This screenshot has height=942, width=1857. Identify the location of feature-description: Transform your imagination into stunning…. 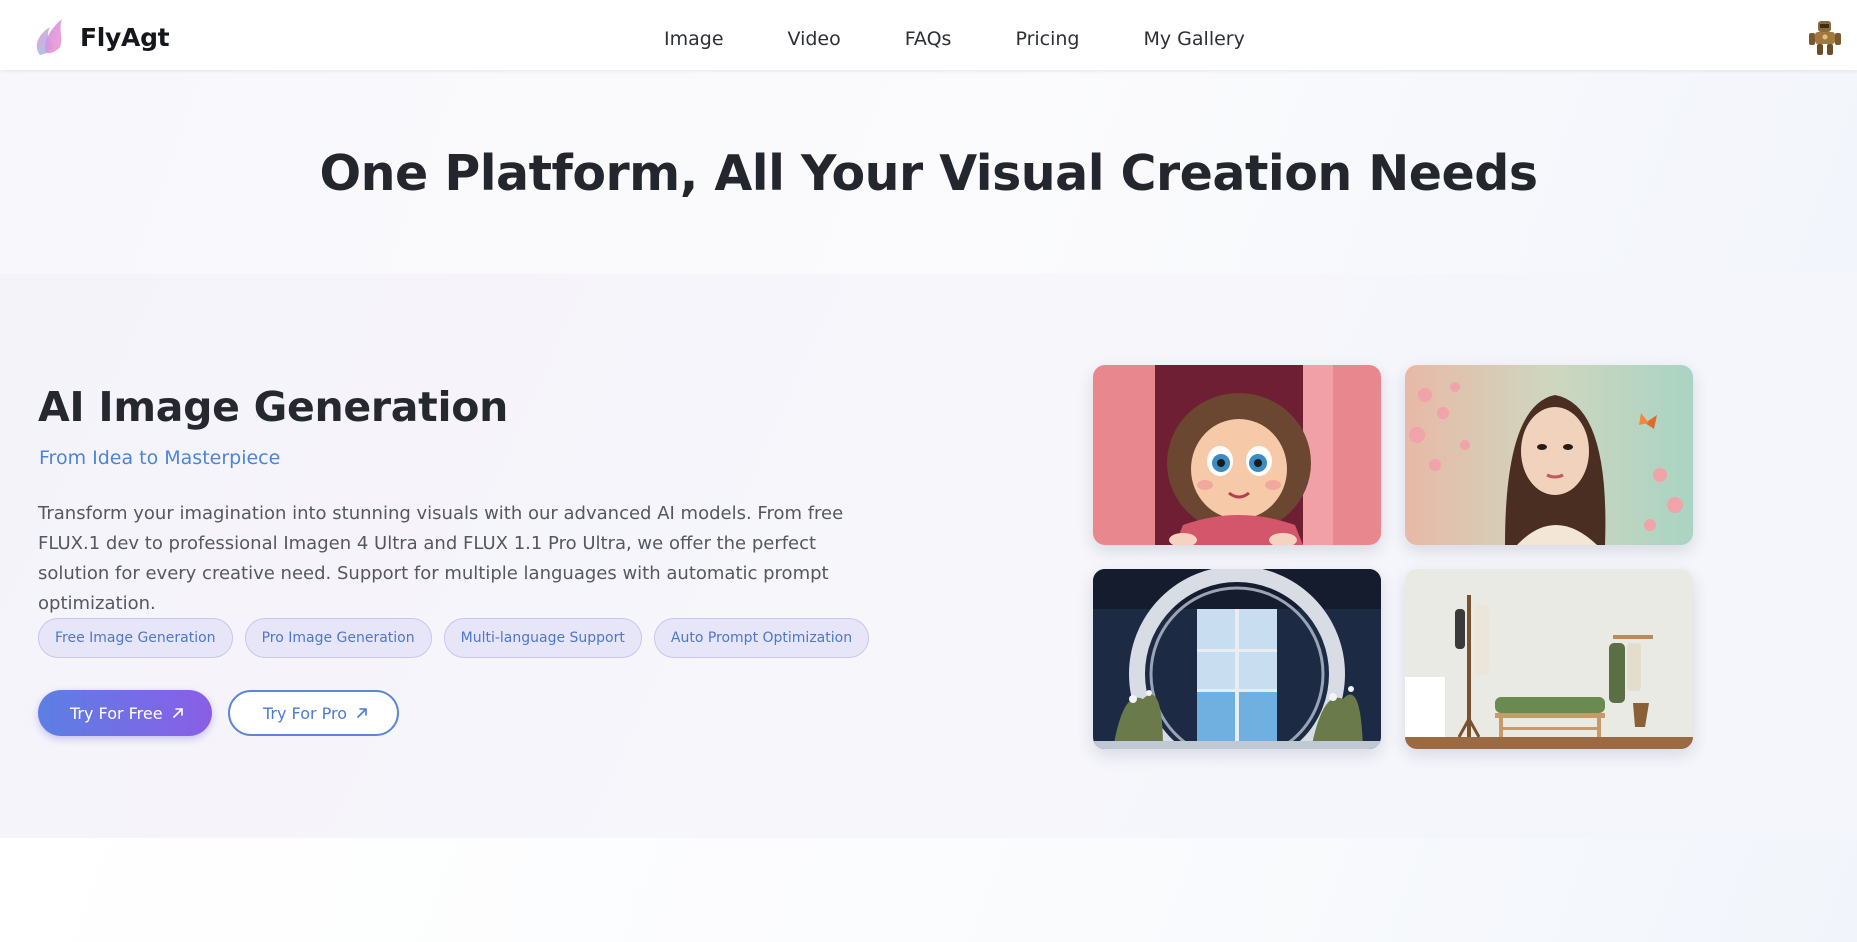
(441, 558).